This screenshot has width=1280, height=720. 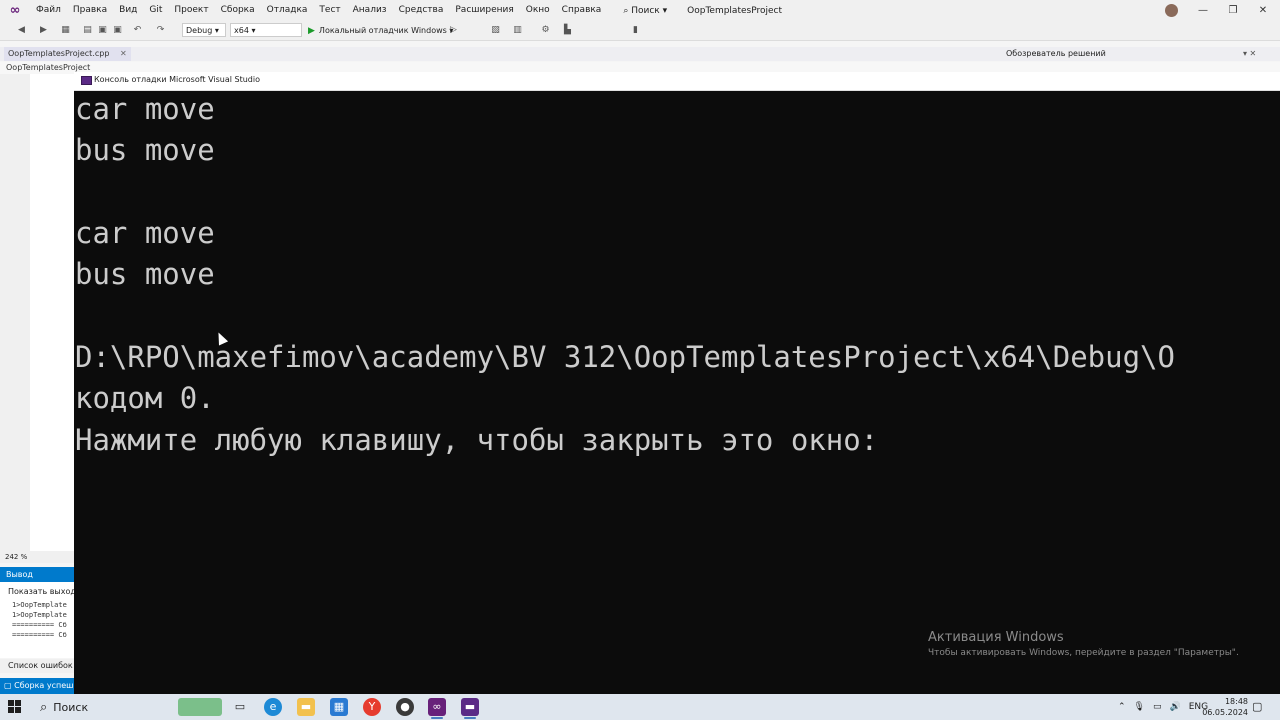 I want to click on console-icon, so click(x=86, y=80).